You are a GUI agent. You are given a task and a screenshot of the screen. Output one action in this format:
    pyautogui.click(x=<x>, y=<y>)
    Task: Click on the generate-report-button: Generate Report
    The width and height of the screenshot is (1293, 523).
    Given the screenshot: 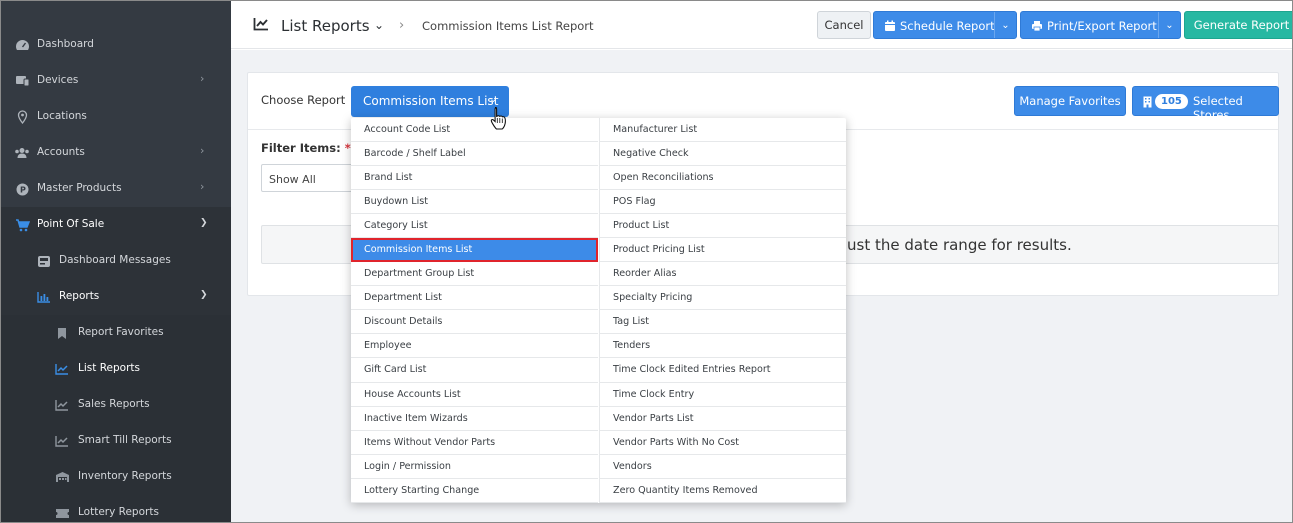 What is the action you would take?
    pyautogui.click(x=1238, y=25)
    